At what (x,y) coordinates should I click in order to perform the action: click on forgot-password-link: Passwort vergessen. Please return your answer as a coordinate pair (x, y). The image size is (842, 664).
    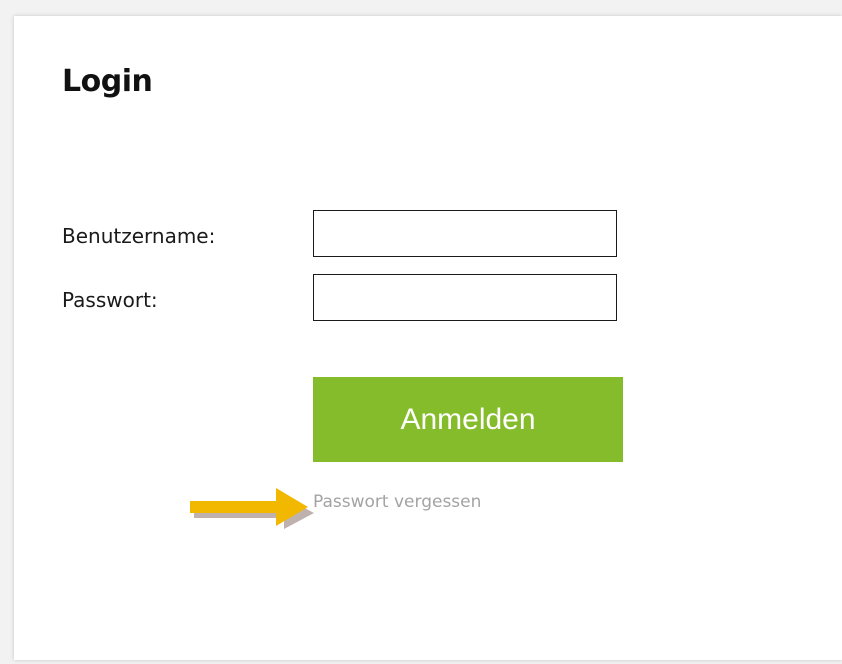
    Looking at the image, I should click on (397, 502).